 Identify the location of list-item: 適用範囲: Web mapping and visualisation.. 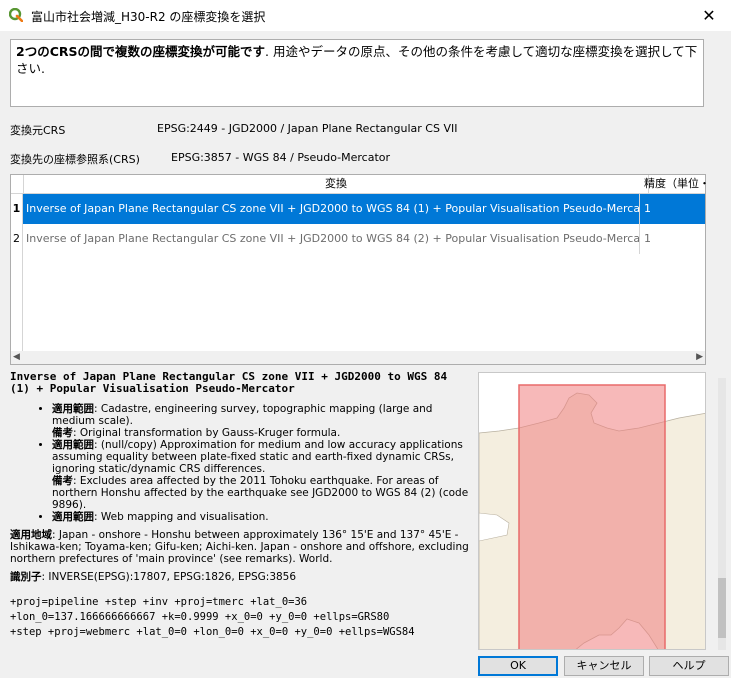
(262, 517).